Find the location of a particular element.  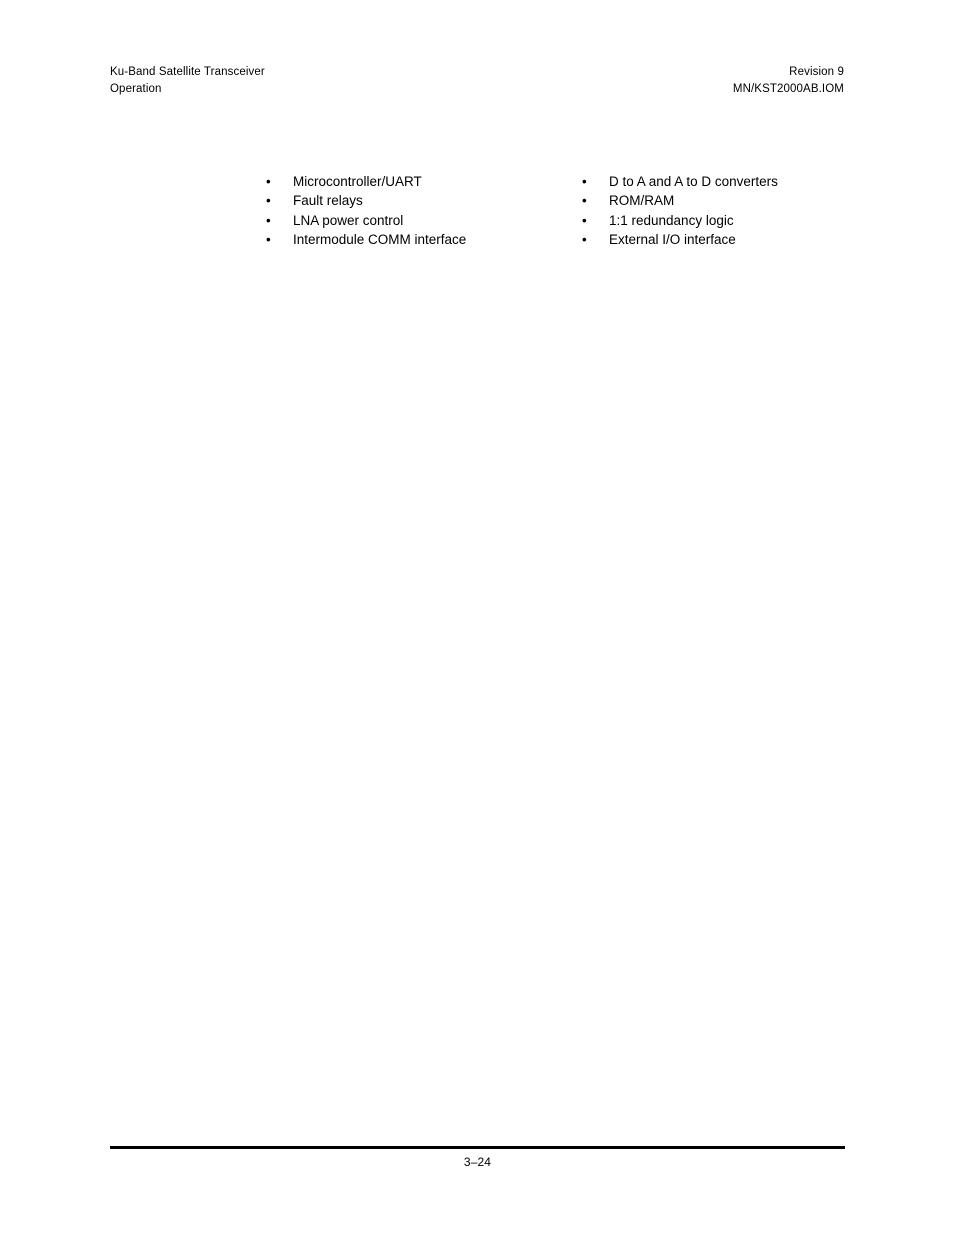

list-item: • LNA power control is located at coordinates (424, 220).